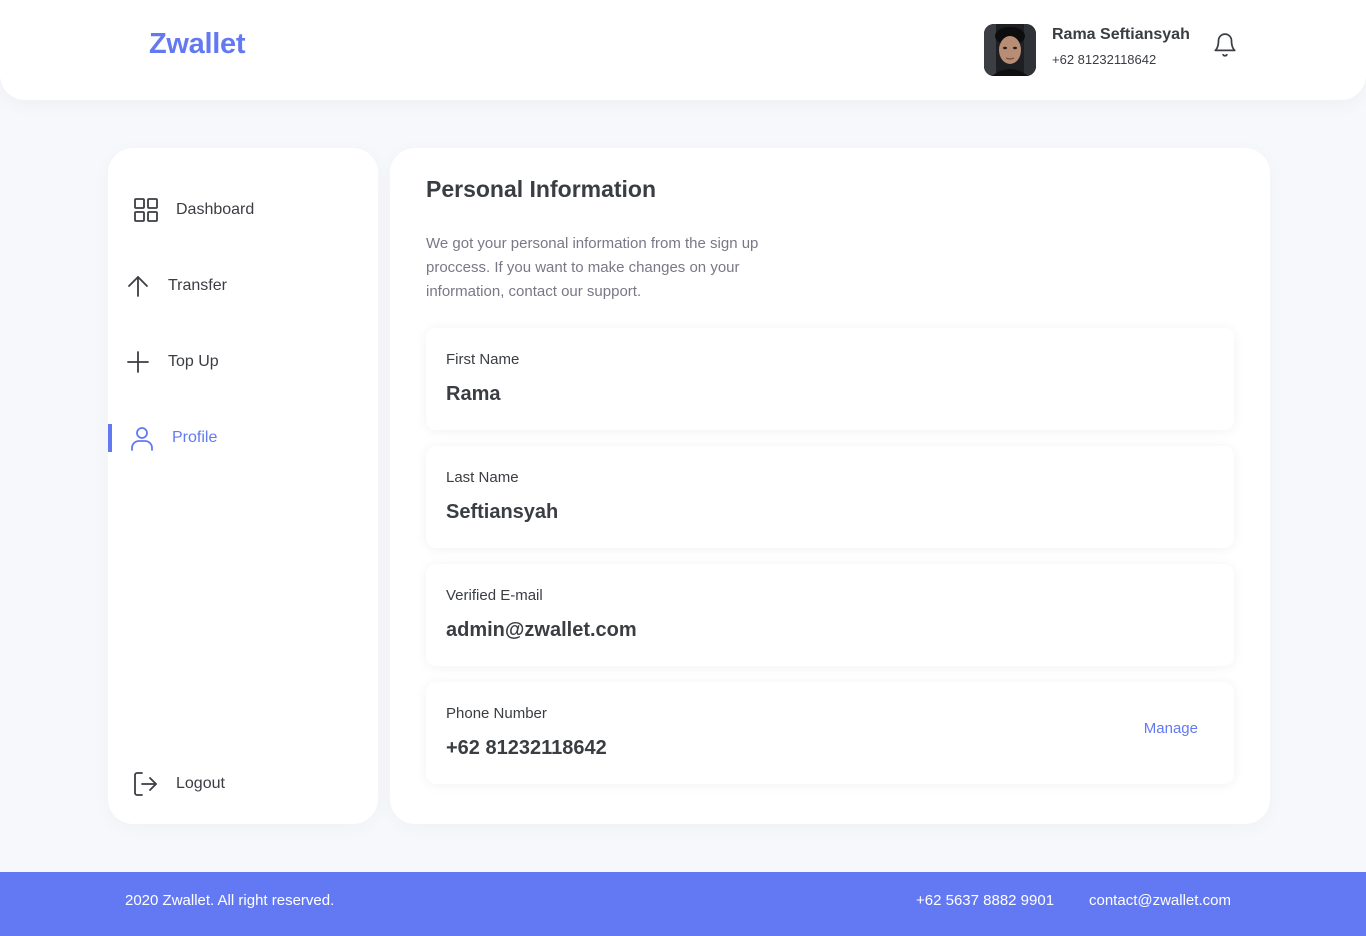 This screenshot has height=936, width=1366. I want to click on plus-icon, so click(138, 362).